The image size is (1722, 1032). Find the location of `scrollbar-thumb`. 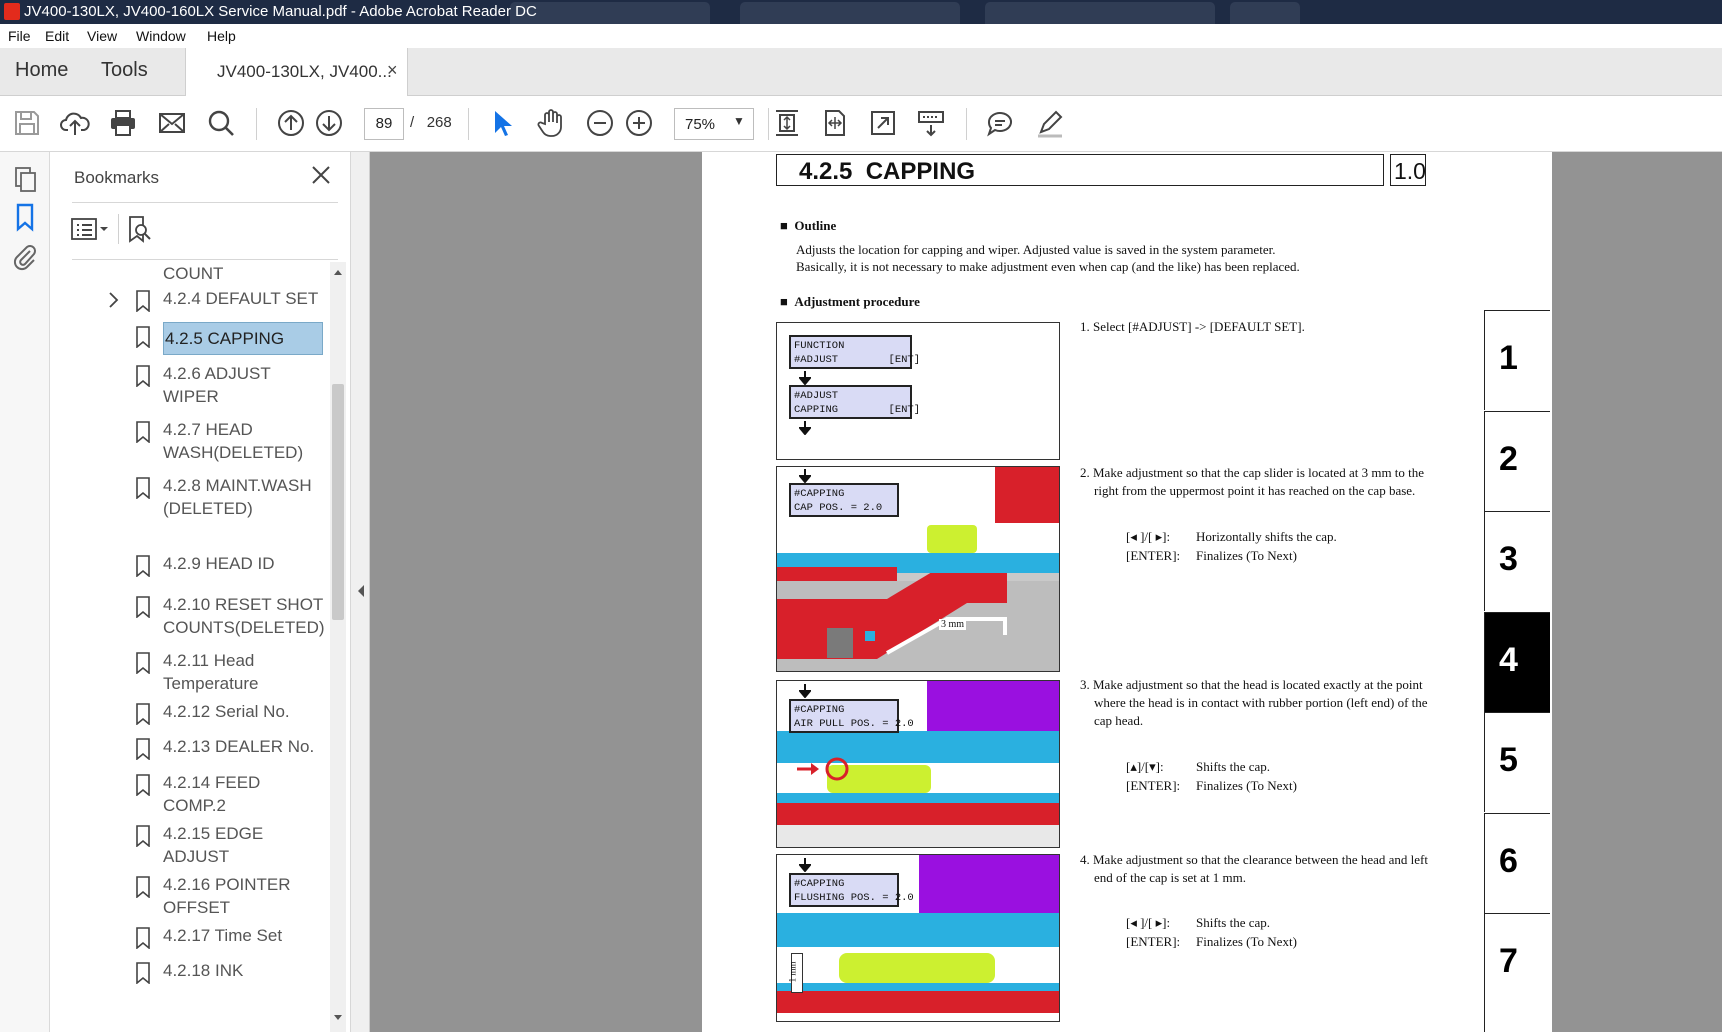

scrollbar-thumb is located at coordinates (338, 502).